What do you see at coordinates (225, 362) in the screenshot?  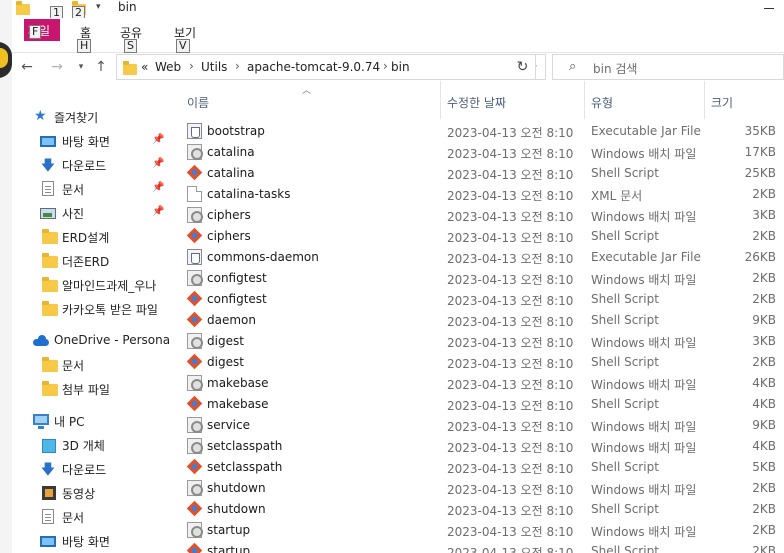 I see `file-name: digest` at bounding box center [225, 362].